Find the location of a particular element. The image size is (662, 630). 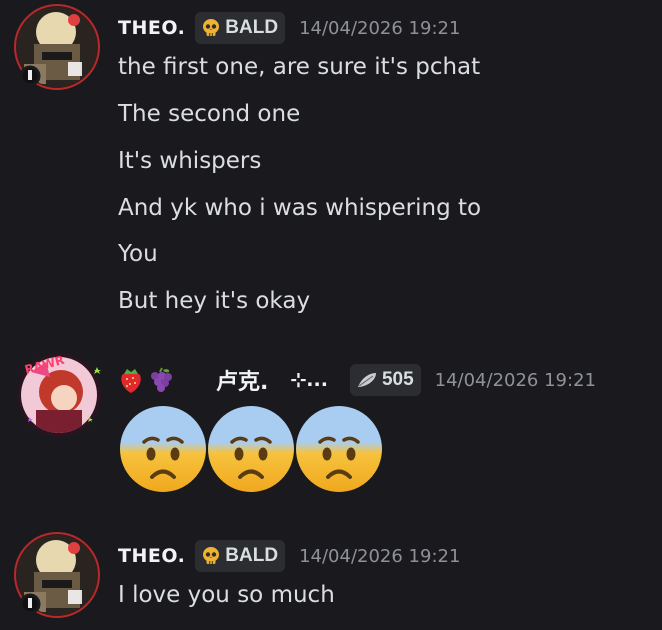

message-line: The second one is located at coordinates (209, 114).